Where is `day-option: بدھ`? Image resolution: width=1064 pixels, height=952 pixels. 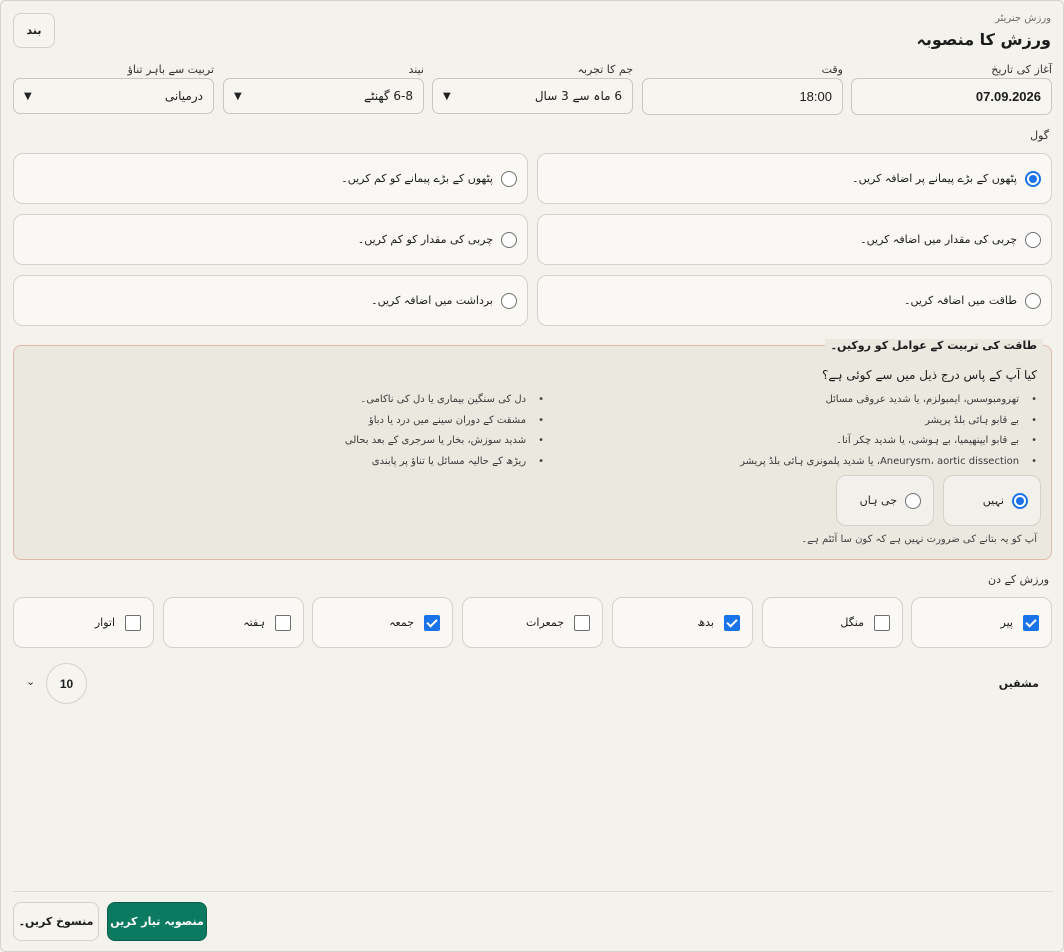
day-option: بدھ is located at coordinates (682, 622).